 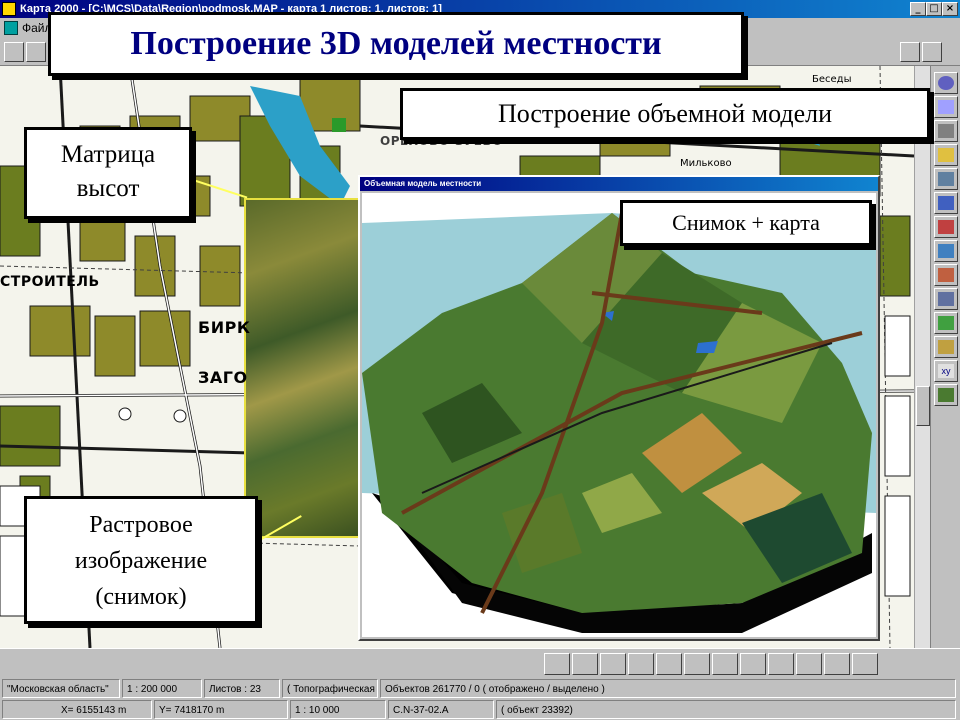 I want to click on status-map-type: ( Топографическая ), so click(x=330, y=688).